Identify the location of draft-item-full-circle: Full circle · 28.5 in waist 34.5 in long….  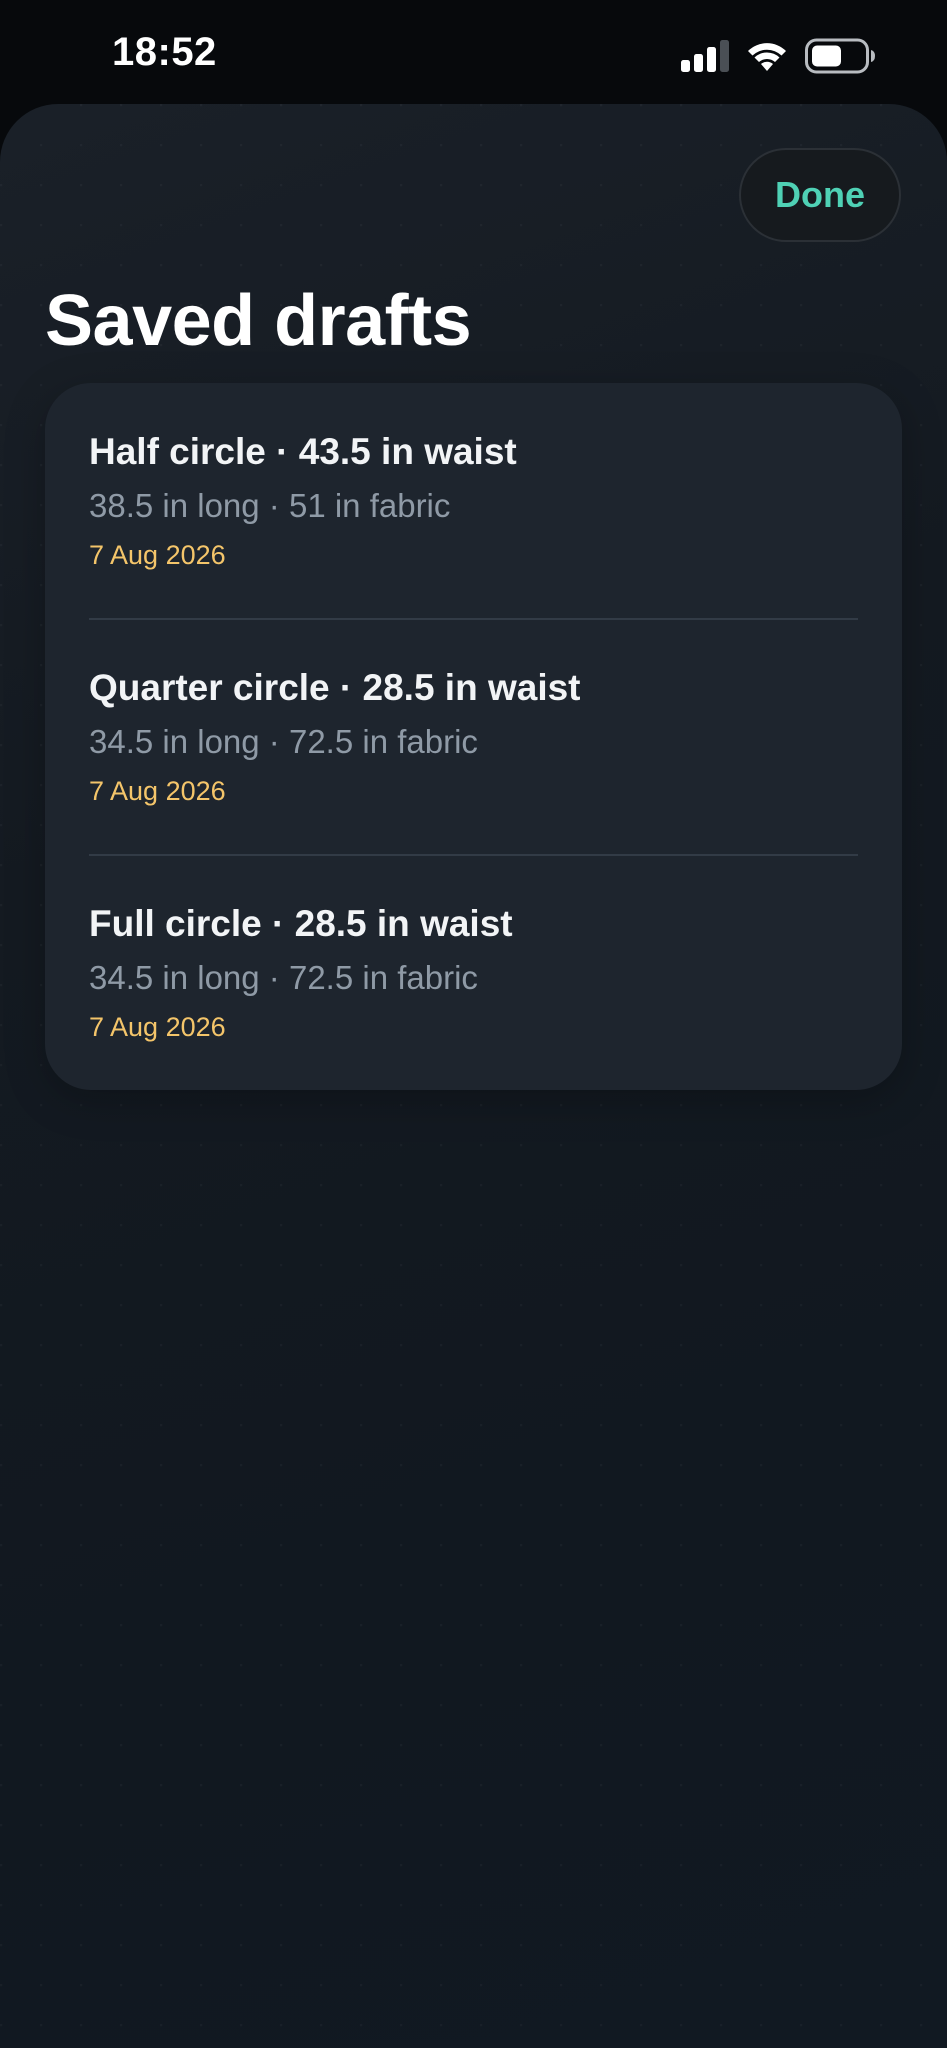
(473, 972).